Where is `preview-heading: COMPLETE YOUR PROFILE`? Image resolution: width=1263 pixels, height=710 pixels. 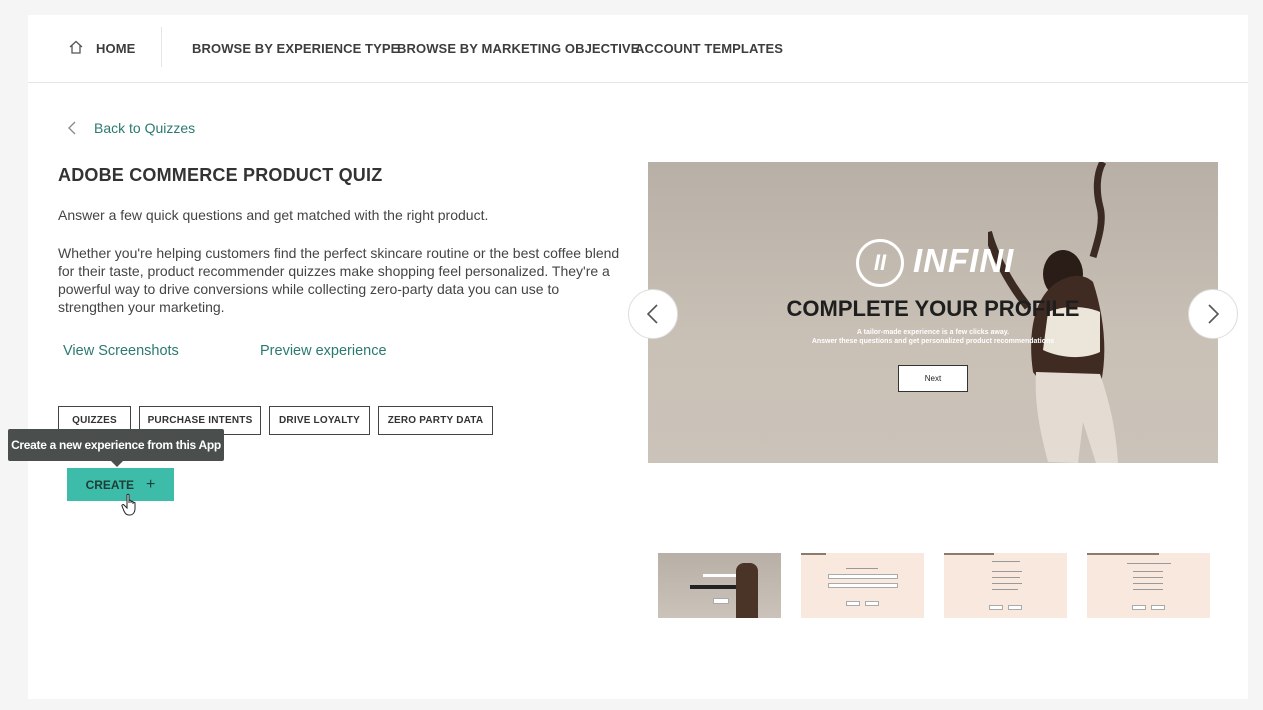 preview-heading: COMPLETE YOUR PROFILE is located at coordinates (933, 308).